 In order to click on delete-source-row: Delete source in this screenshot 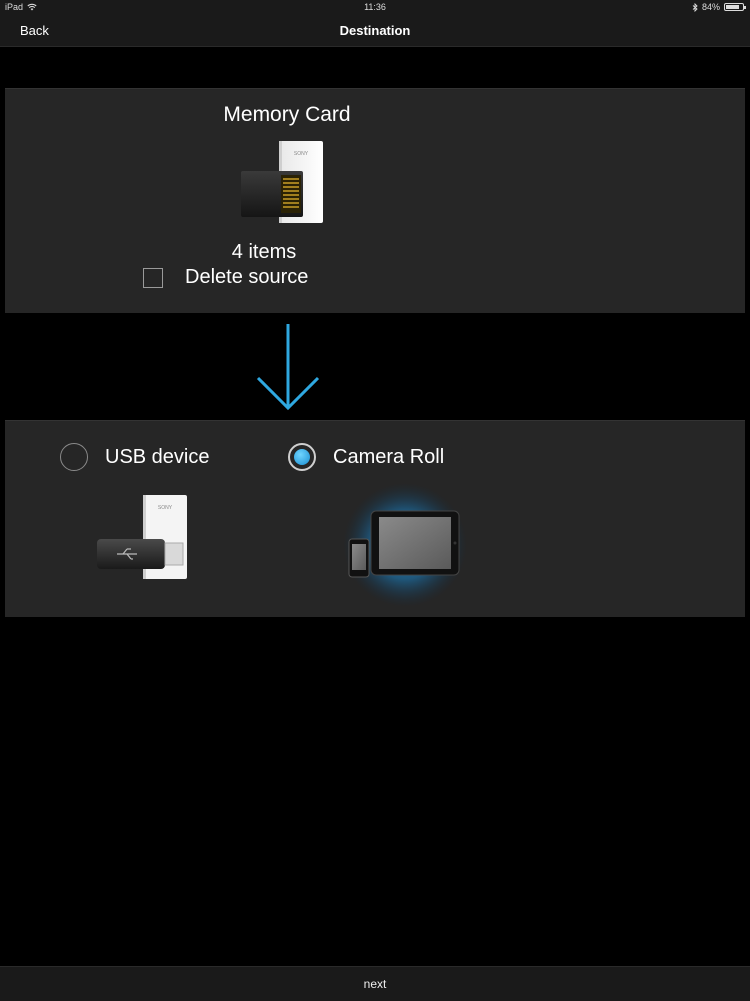, I will do `click(225, 277)`.